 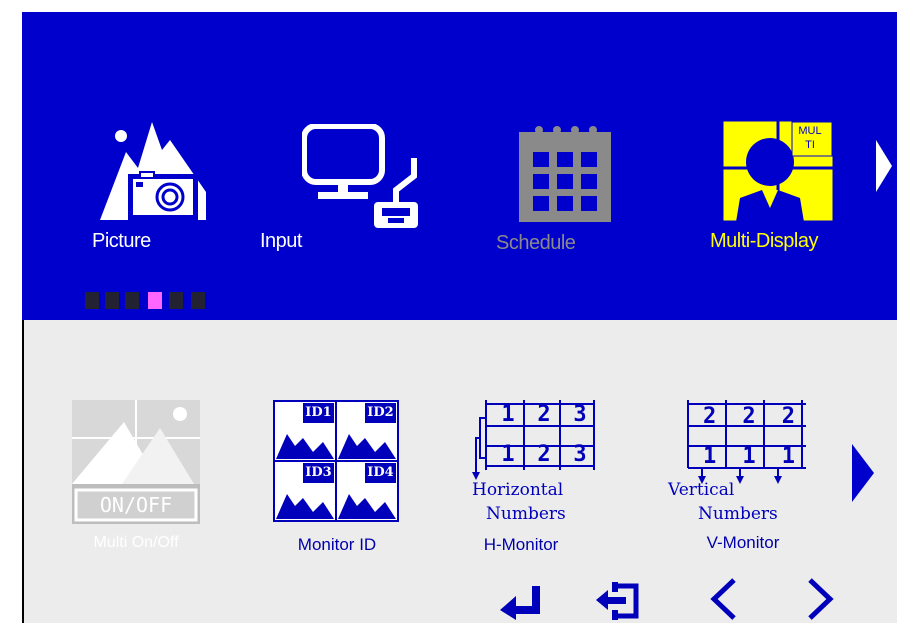 What do you see at coordinates (565, 174) in the screenshot?
I see `calendar-icon` at bounding box center [565, 174].